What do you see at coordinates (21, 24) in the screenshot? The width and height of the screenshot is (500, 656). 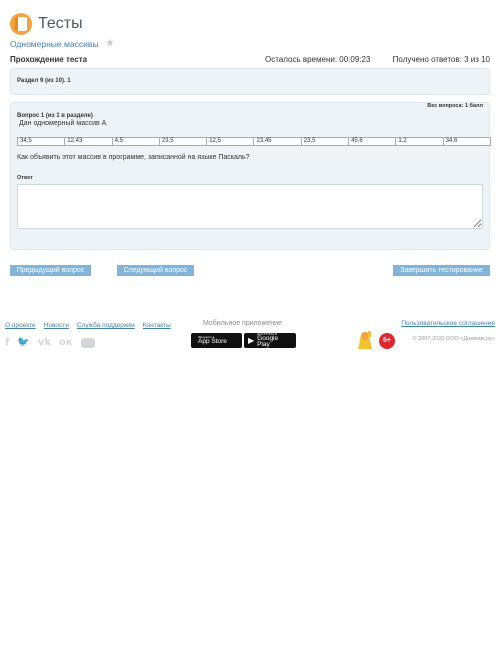 I see `book-logo-icon` at bounding box center [21, 24].